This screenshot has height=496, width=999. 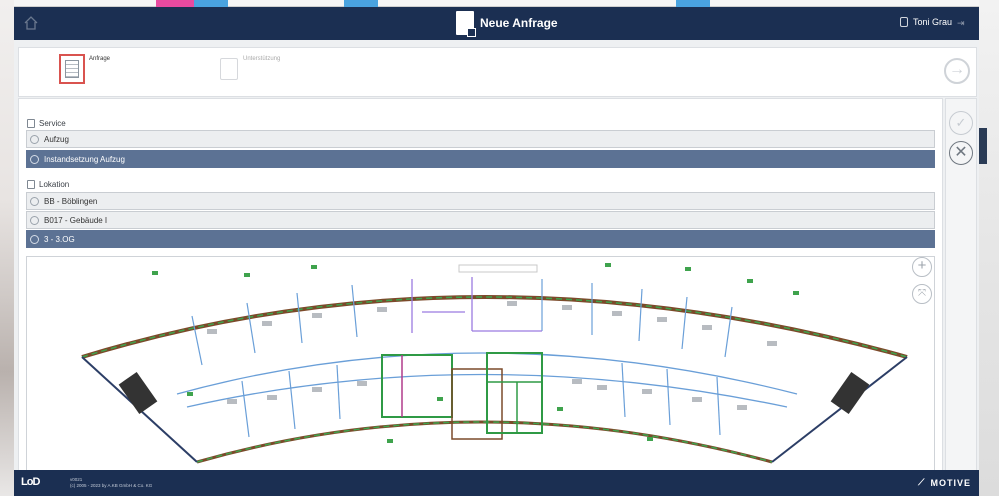 I want to click on home-icon, so click(x=31, y=23).